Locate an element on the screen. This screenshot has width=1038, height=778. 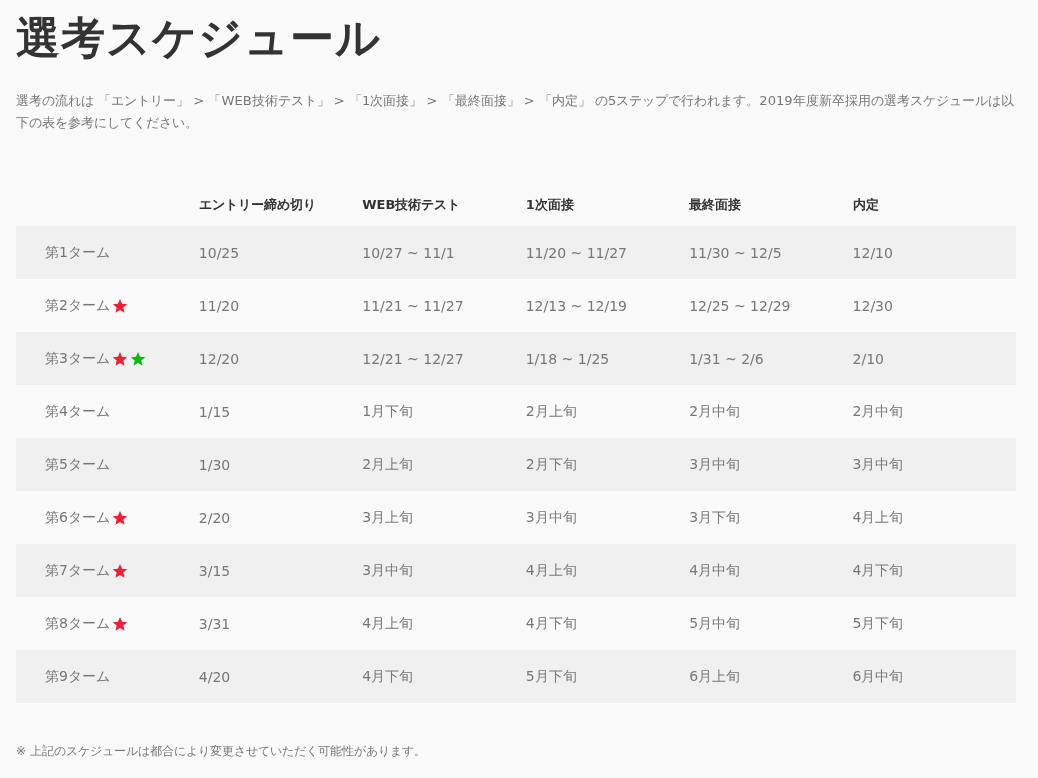
footnote: ※ 上記のスケジュールは都合により変更させていただく可能性があります。 is located at coordinates (221, 751).